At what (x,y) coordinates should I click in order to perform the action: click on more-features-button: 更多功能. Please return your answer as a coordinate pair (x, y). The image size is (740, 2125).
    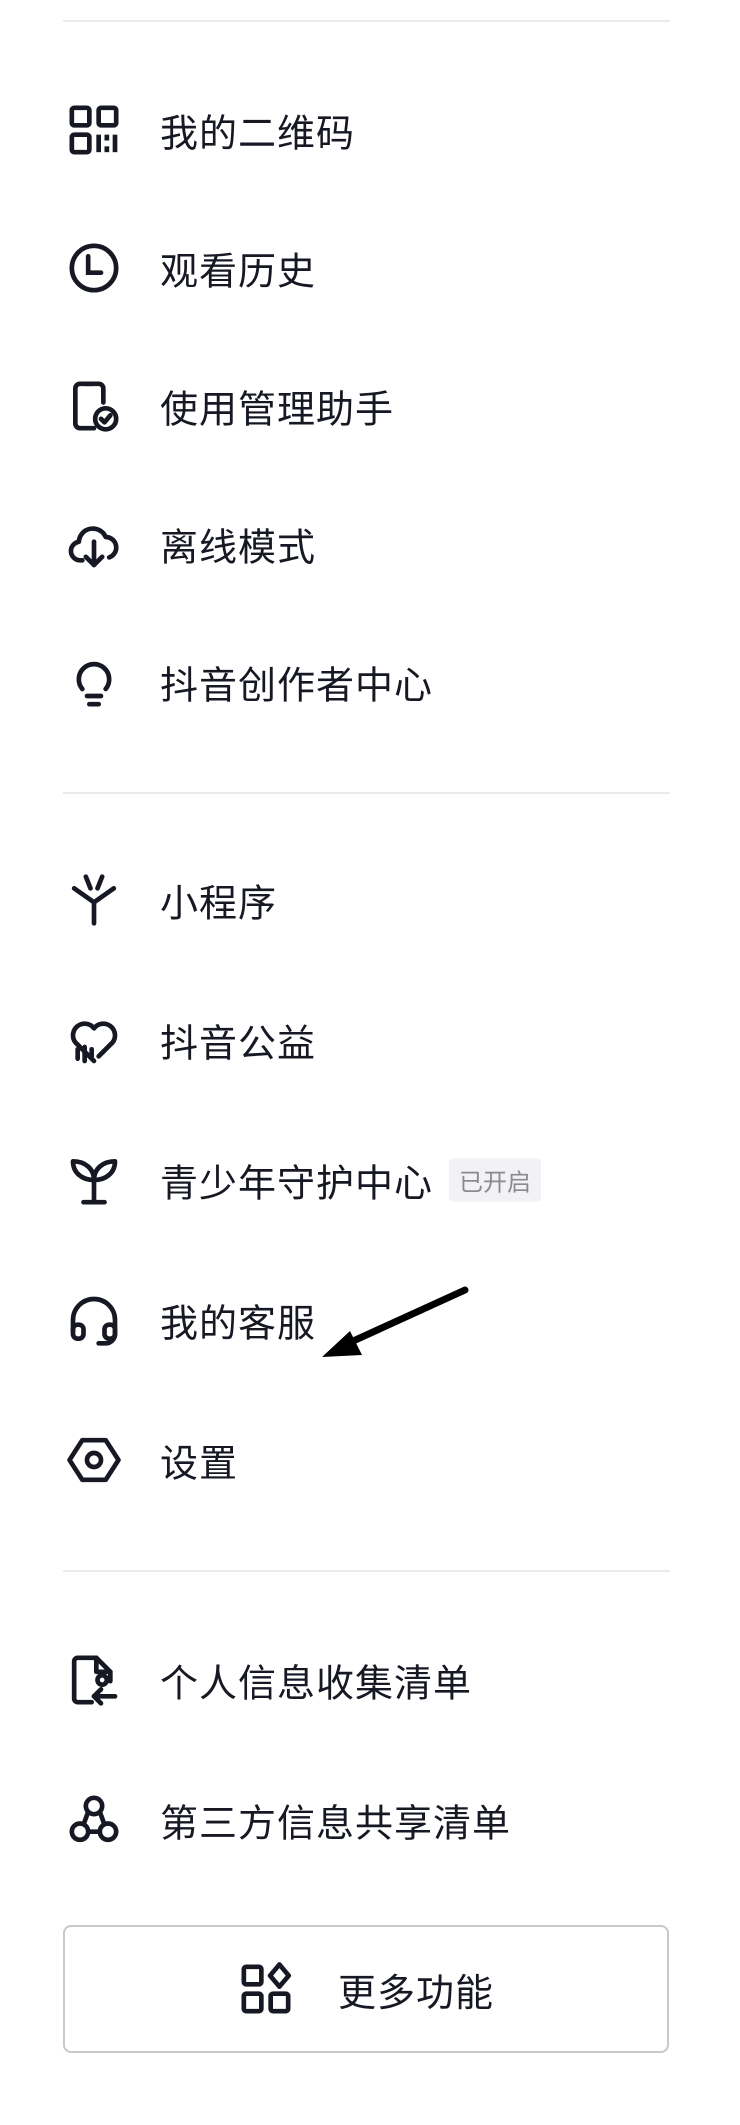
    Looking at the image, I should click on (366, 1989).